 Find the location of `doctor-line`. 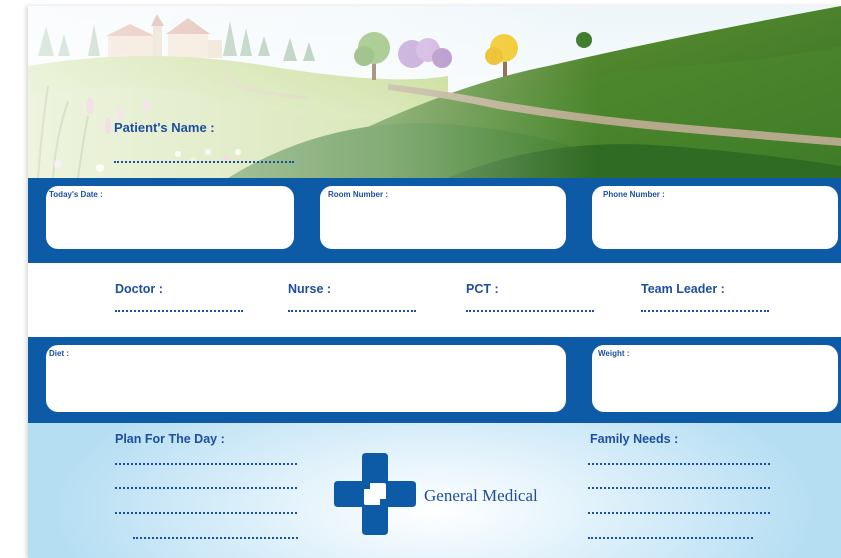

doctor-line is located at coordinates (179, 311).